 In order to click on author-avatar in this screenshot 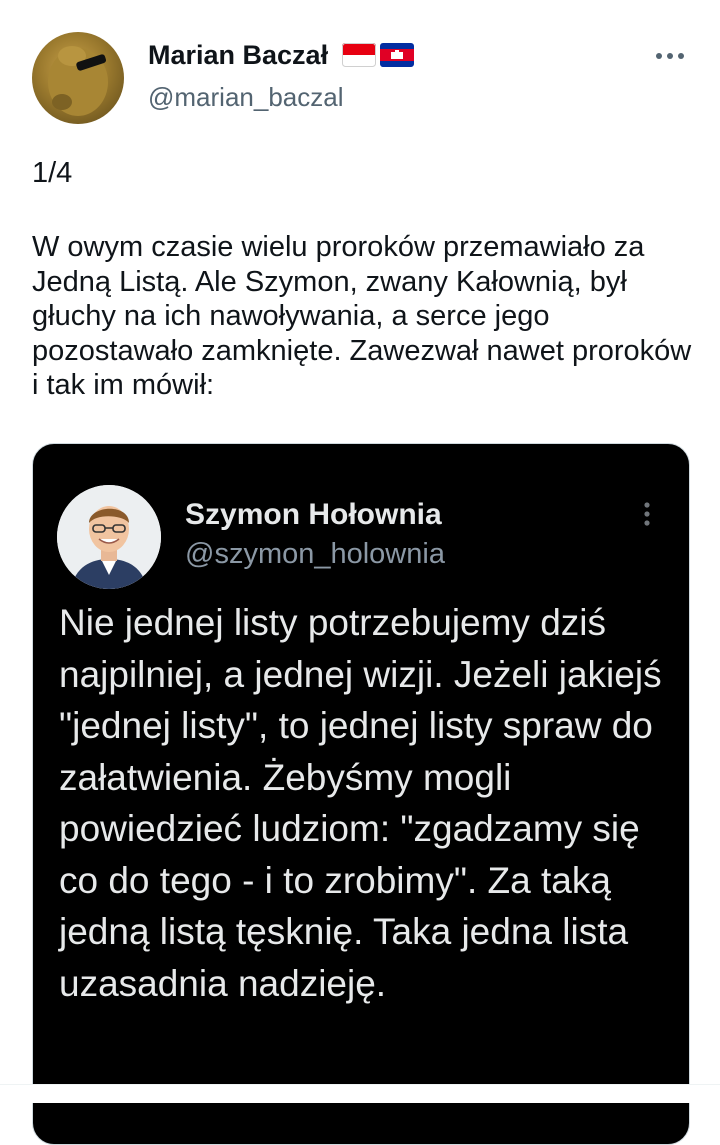, I will do `click(78, 78)`.